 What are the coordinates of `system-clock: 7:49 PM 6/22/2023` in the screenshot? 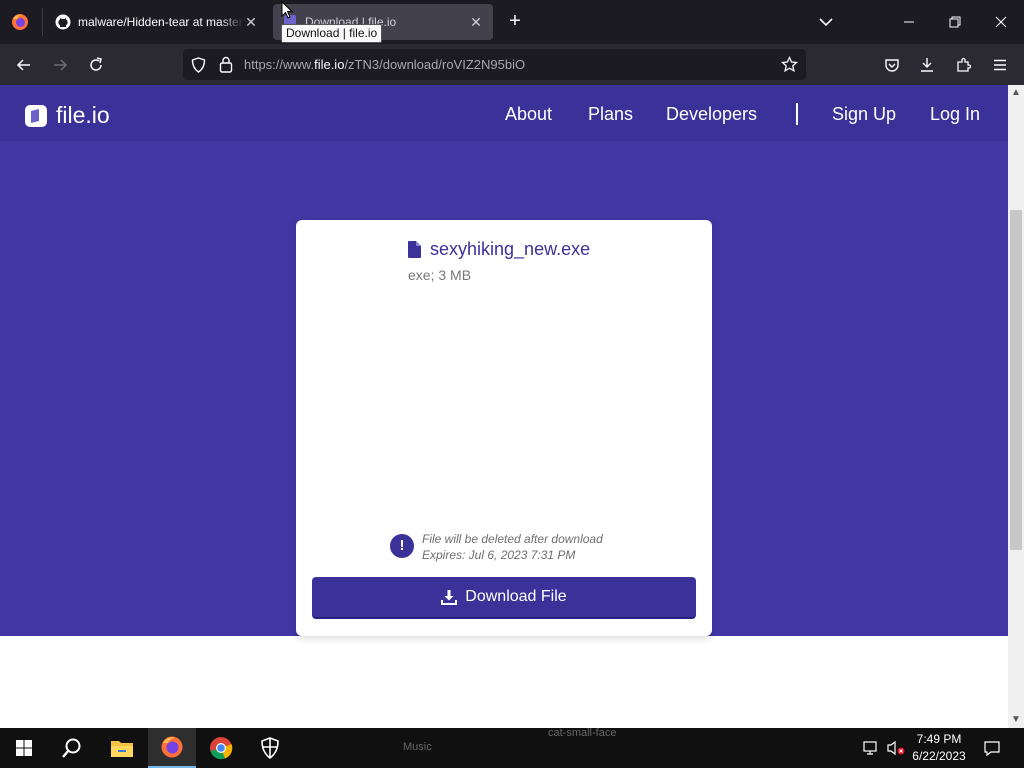 It's located at (939, 748).